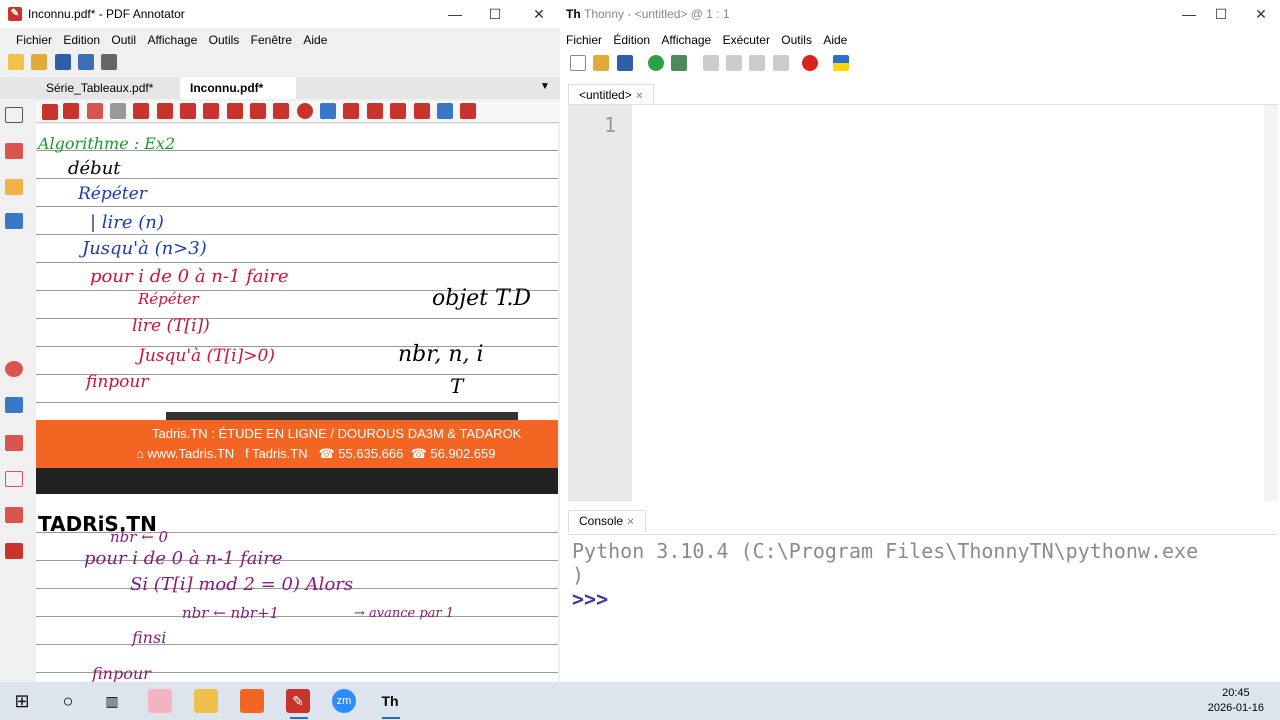  What do you see at coordinates (1236, 701) in the screenshot?
I see `system-clock: 20:45 2026-01-16` at bounding box center [1236, 701].